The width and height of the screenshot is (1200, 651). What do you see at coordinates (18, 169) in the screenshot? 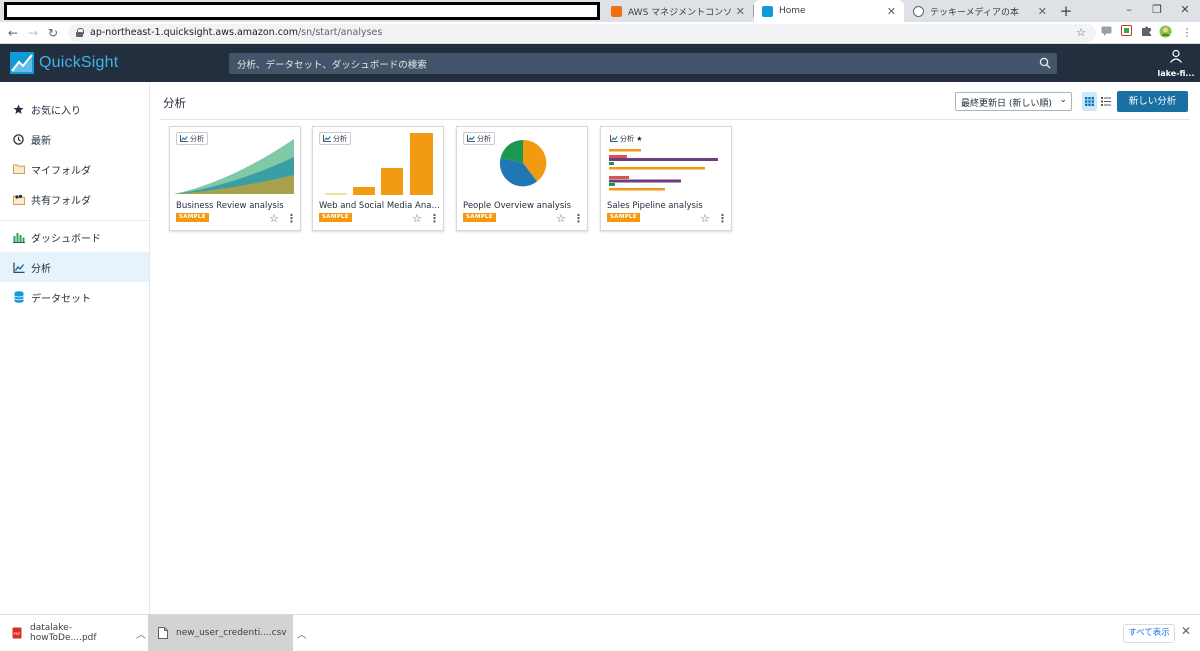
I see `folder-icon` at bounding box center [18, 169].